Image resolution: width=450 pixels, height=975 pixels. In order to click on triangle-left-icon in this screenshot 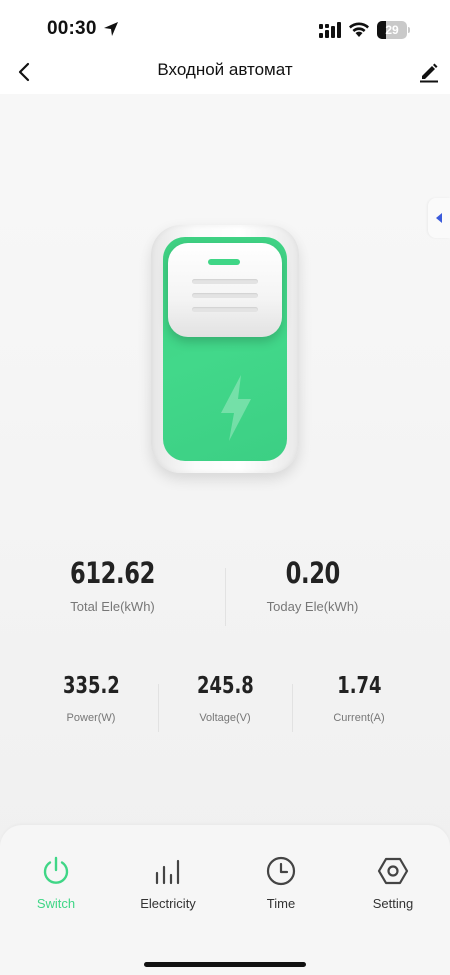, I will do `click(439, 218)`.